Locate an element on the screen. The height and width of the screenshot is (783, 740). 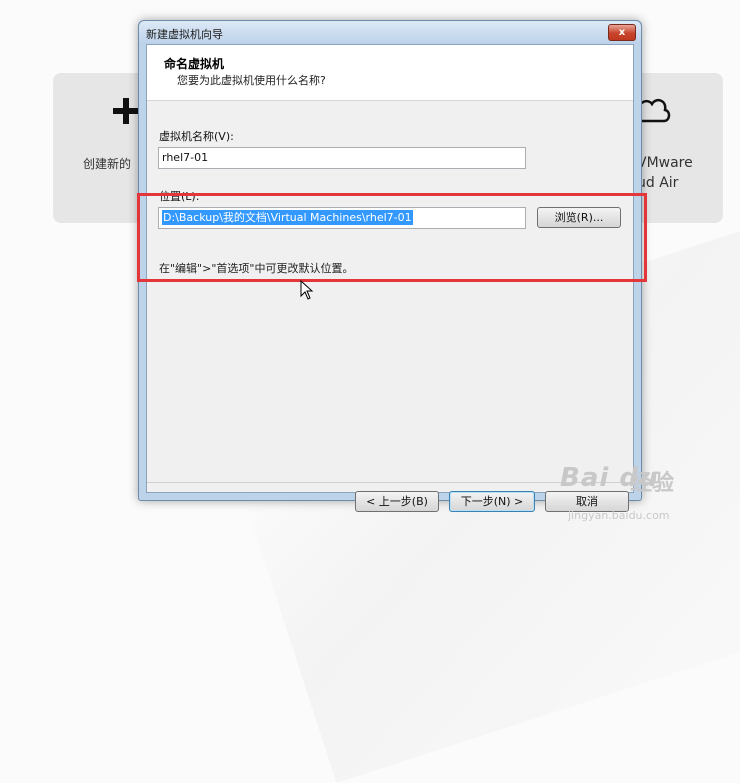
wizard-header: 命名虚拟机 您要为此虚拟机使用什么名称? is located at coordinates (390, 73).